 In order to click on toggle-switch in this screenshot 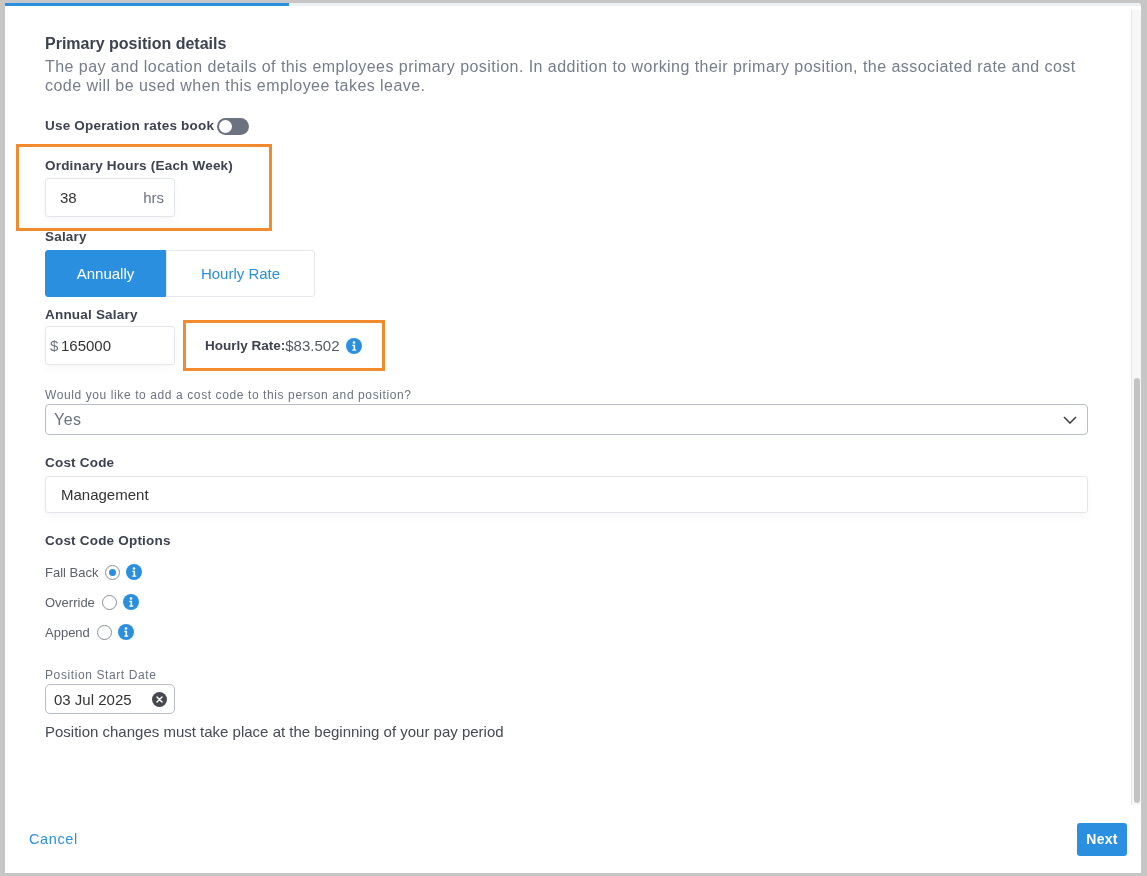, I will do `click(233, 126)`.